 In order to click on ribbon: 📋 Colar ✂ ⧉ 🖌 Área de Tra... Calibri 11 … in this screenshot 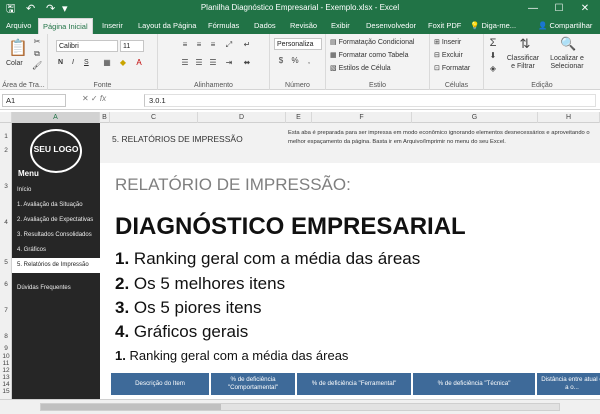, I will do `click(300, 62)`.